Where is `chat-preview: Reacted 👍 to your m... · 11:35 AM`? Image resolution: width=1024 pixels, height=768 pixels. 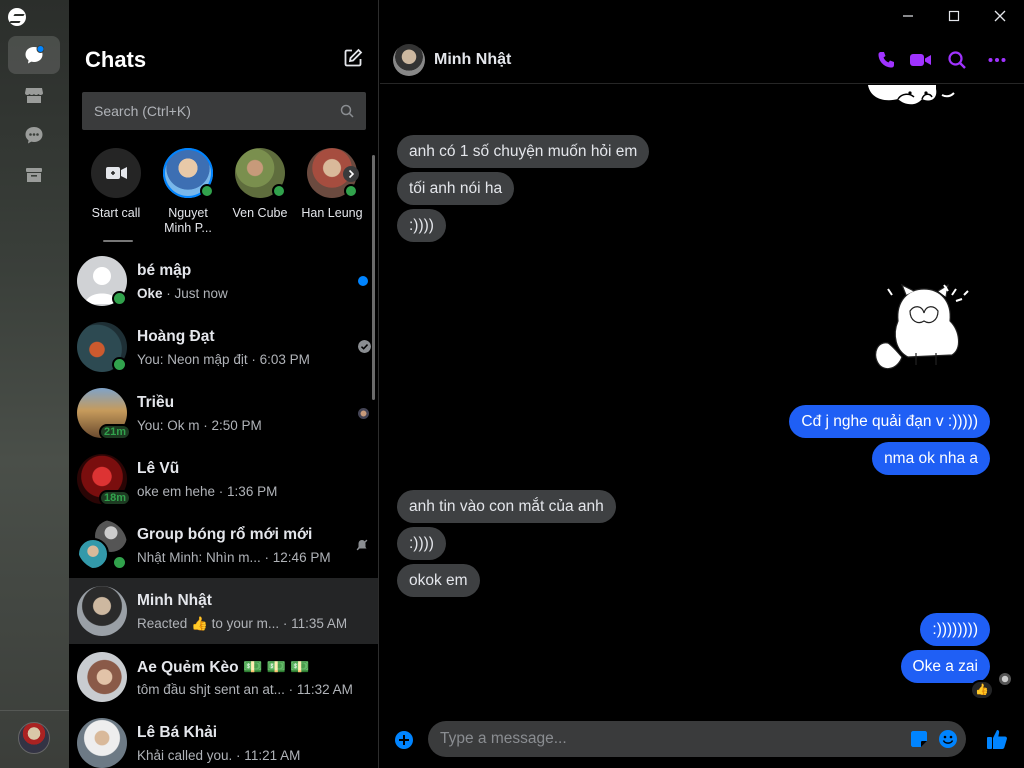
chat-preview: Reacted 👍 to your m... · 11:35 AM is located at coordinates (242, 623).